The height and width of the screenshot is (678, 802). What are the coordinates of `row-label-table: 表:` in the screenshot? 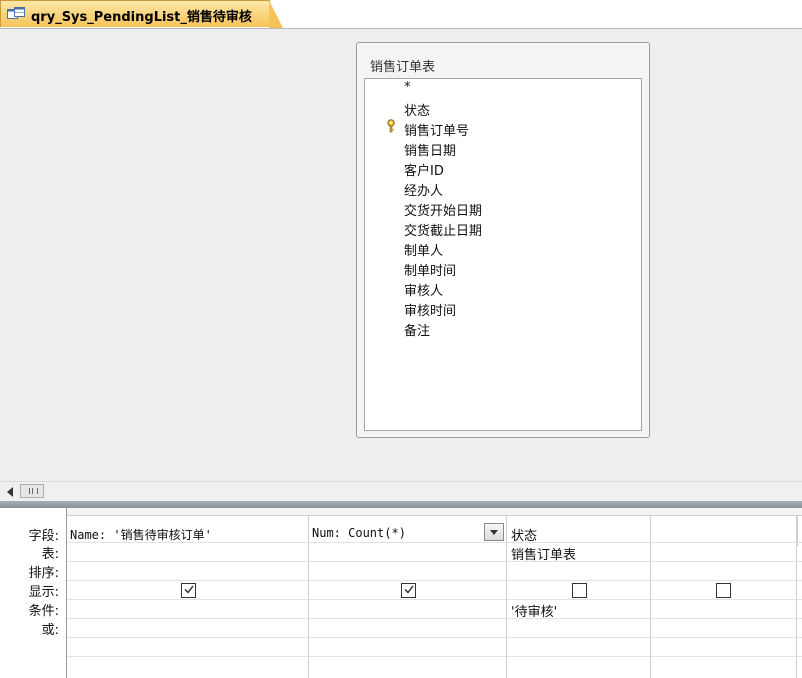 It's located at (50, 554).